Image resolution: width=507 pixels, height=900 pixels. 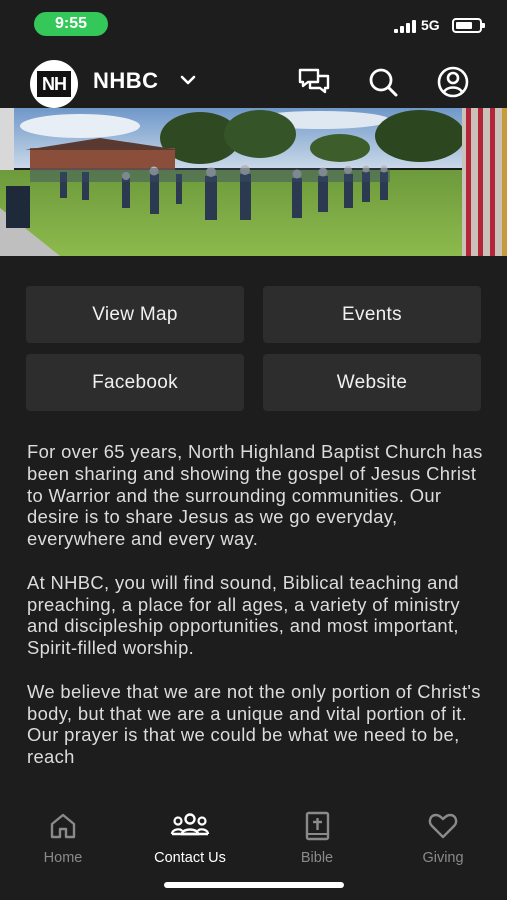 I want to click on battery-icon, so click(x=468, y=25).